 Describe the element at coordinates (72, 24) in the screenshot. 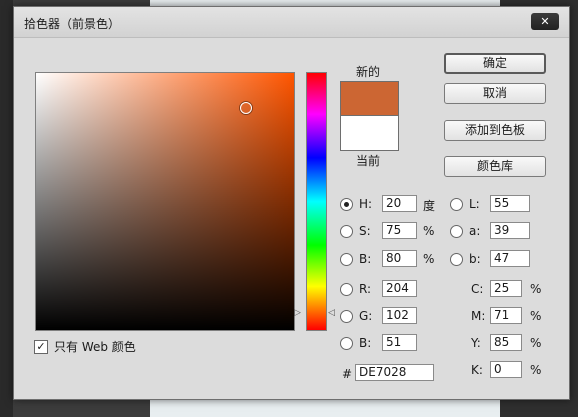

I see `dialog-title: 拾色器（前景色）` at that location.